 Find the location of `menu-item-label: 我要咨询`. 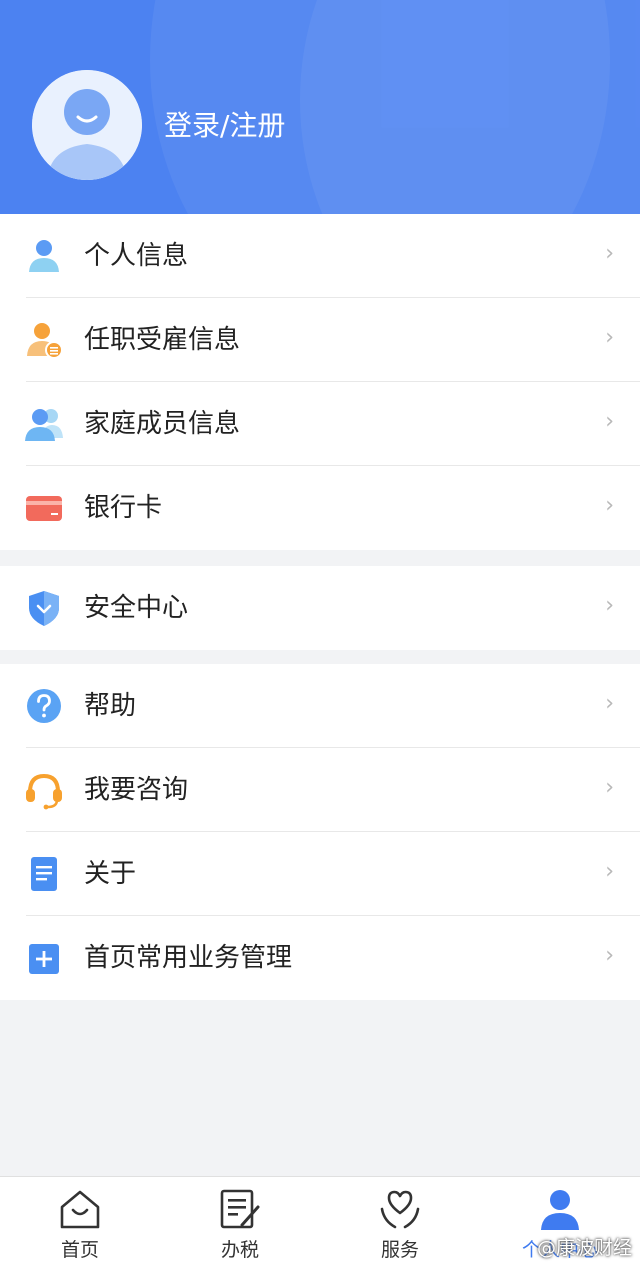

menu-item-label: 我要咨询 is located at coordinates (136, 790).